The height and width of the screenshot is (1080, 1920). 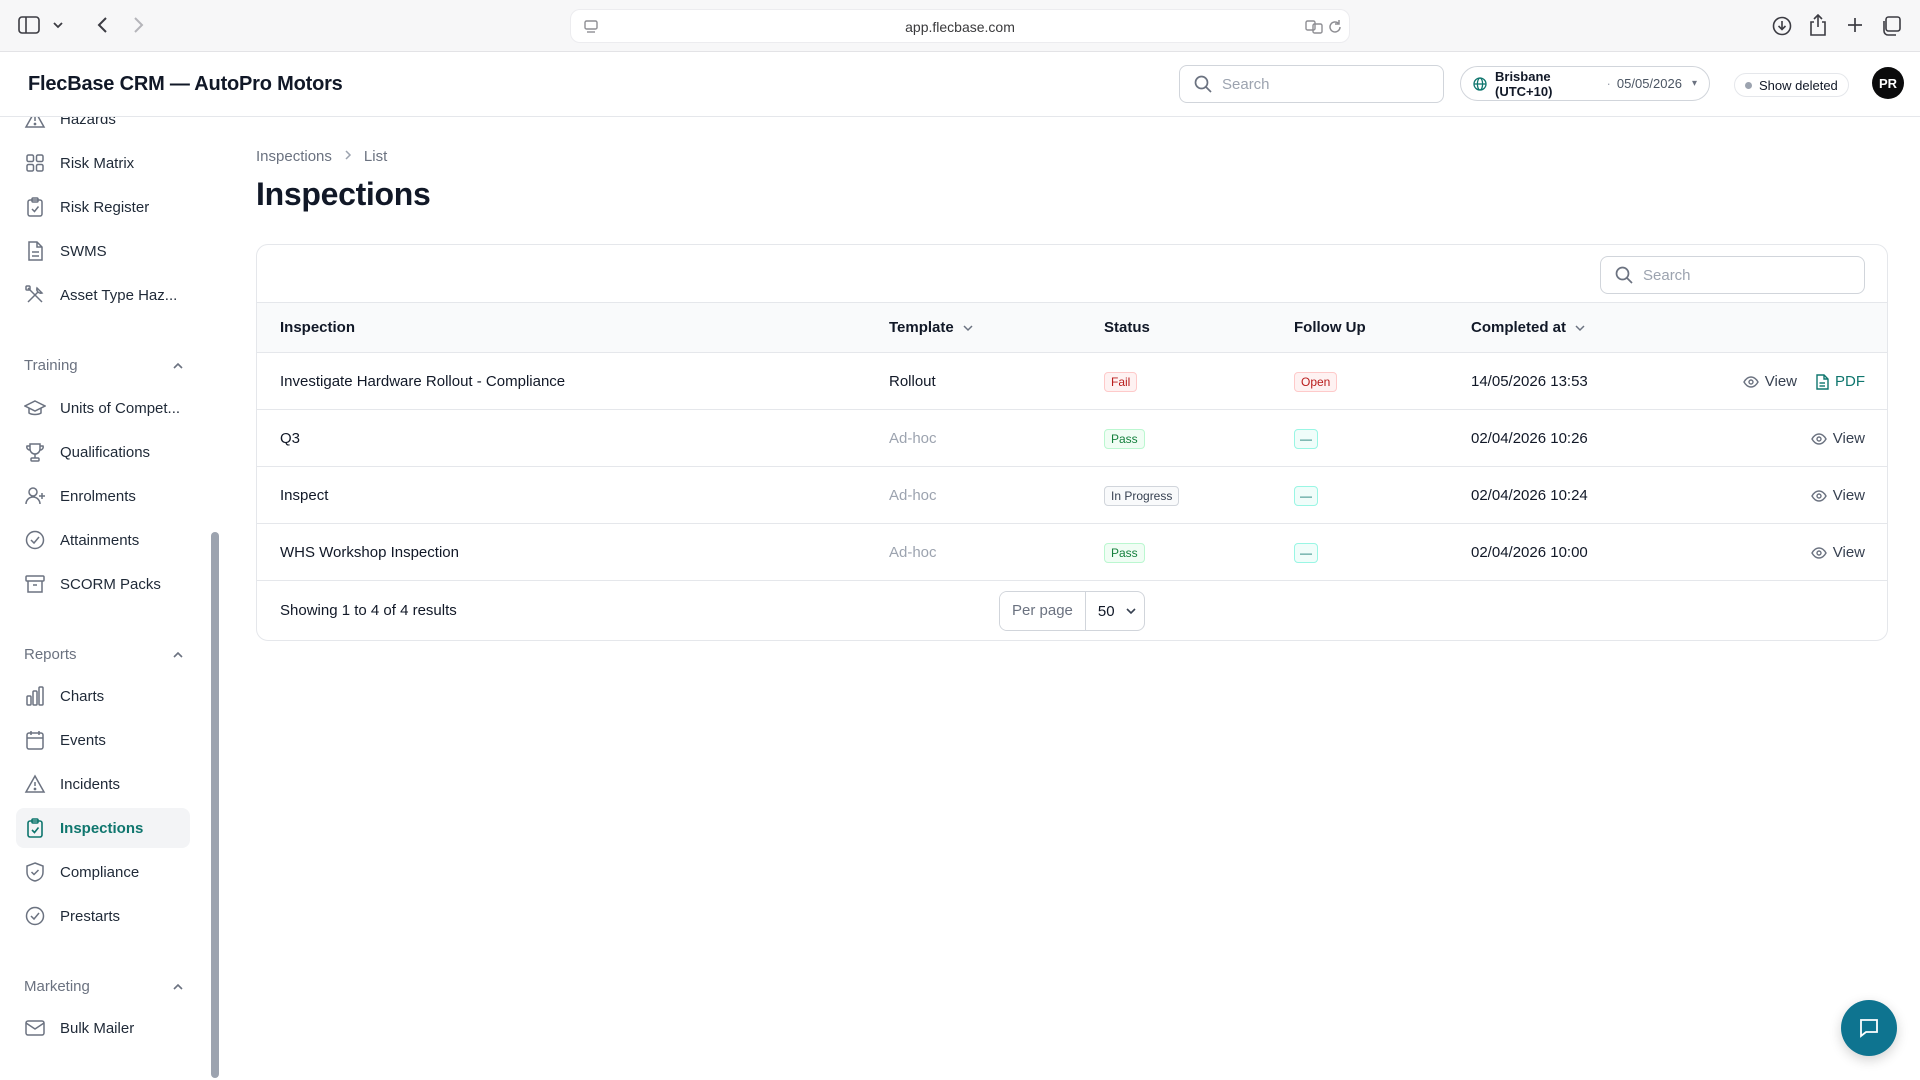 I want to click on table-search, so click(x=1732, y=275).